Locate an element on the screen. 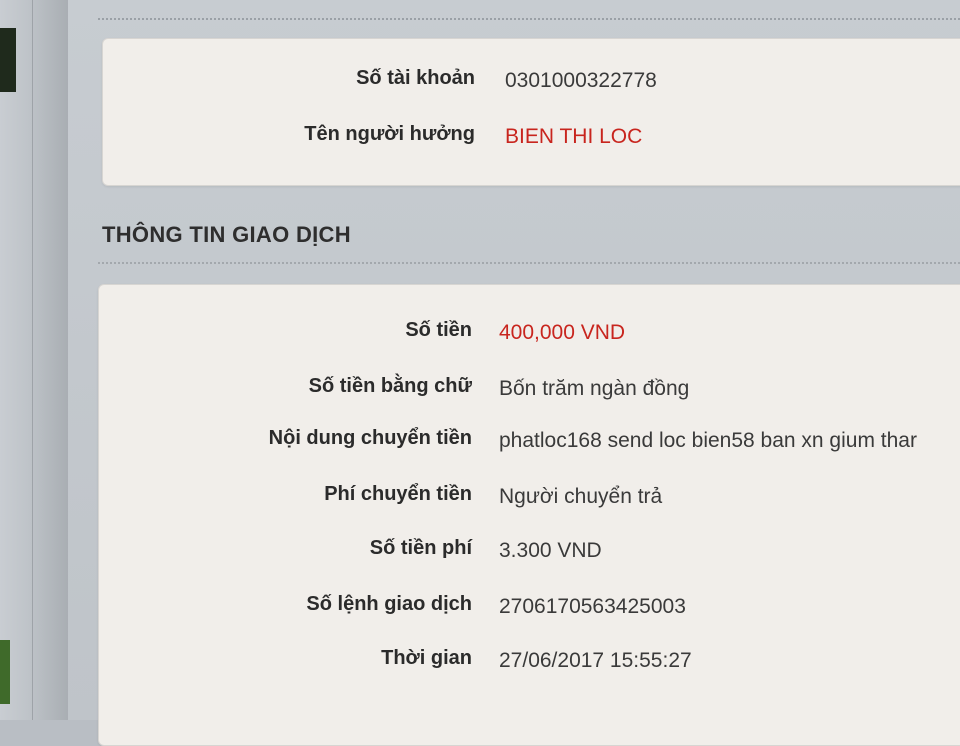  sidebar-tab is located at coordinates (8, 60).